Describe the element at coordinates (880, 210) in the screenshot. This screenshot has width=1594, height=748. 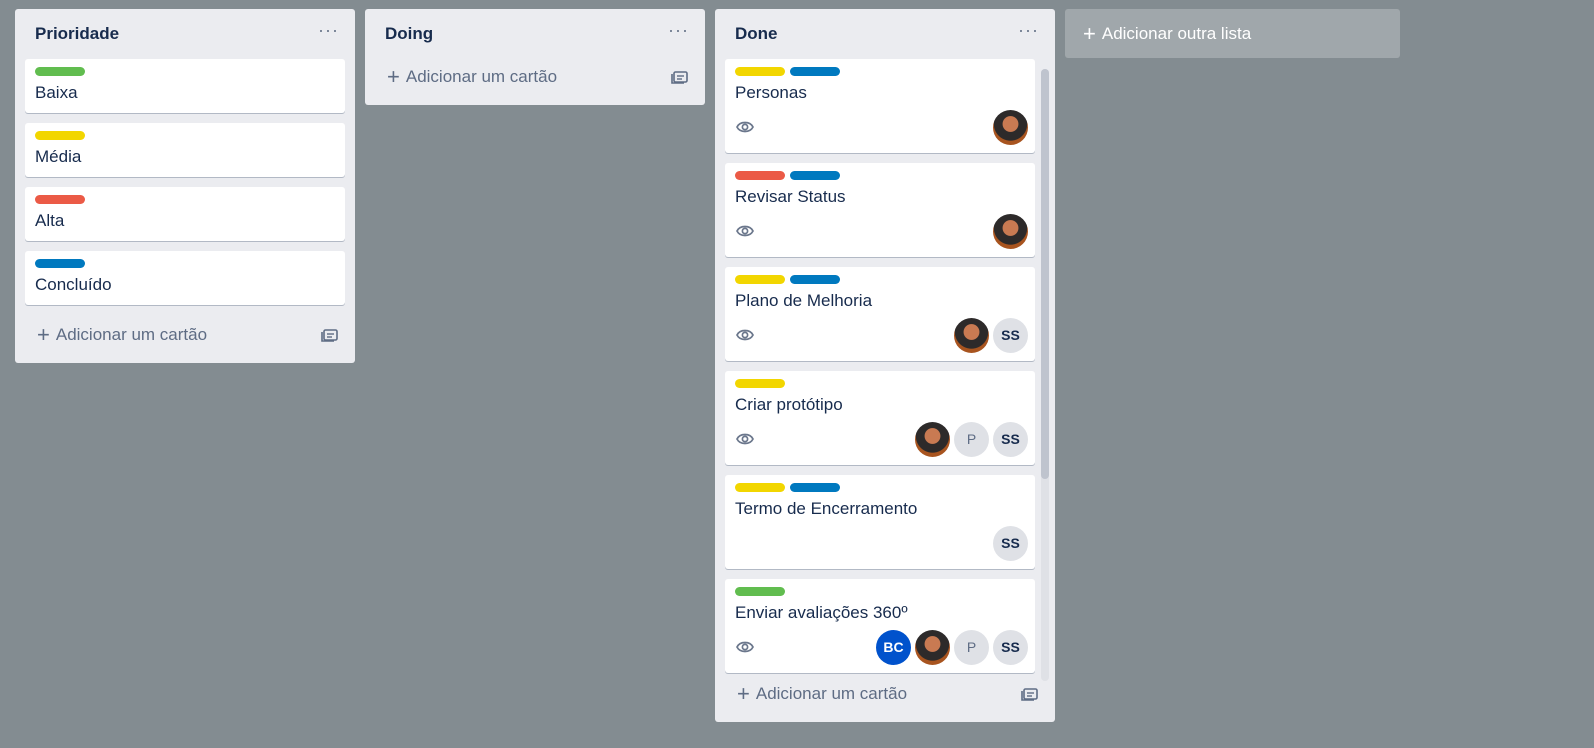
I see `card-revisar-status: Revisar Status` at that location.